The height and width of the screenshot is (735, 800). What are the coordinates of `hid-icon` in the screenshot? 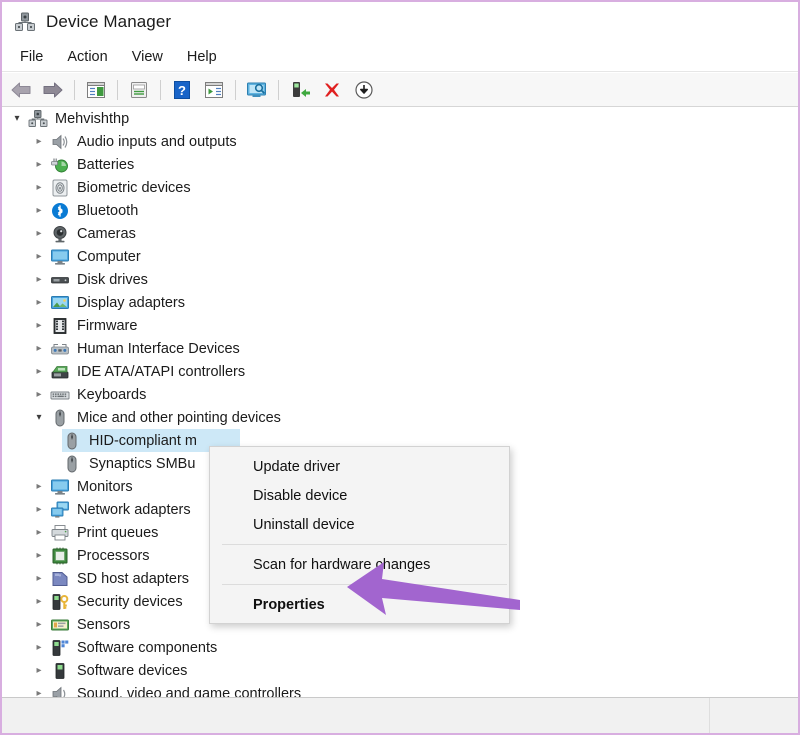 It's located at (60, 349).